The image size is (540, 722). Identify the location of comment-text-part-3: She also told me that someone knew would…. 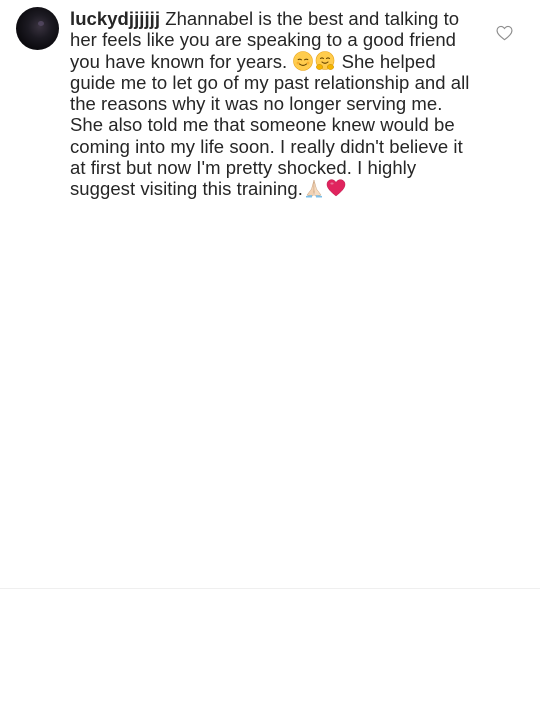
(266, 157).